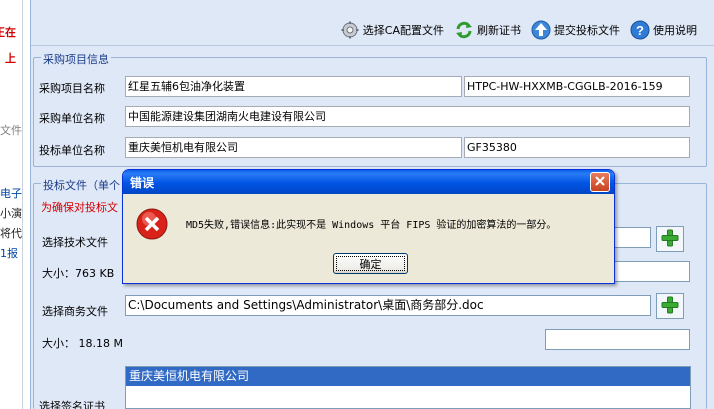  I want to click on help-button: ? 使用说明, so click(663, 30).